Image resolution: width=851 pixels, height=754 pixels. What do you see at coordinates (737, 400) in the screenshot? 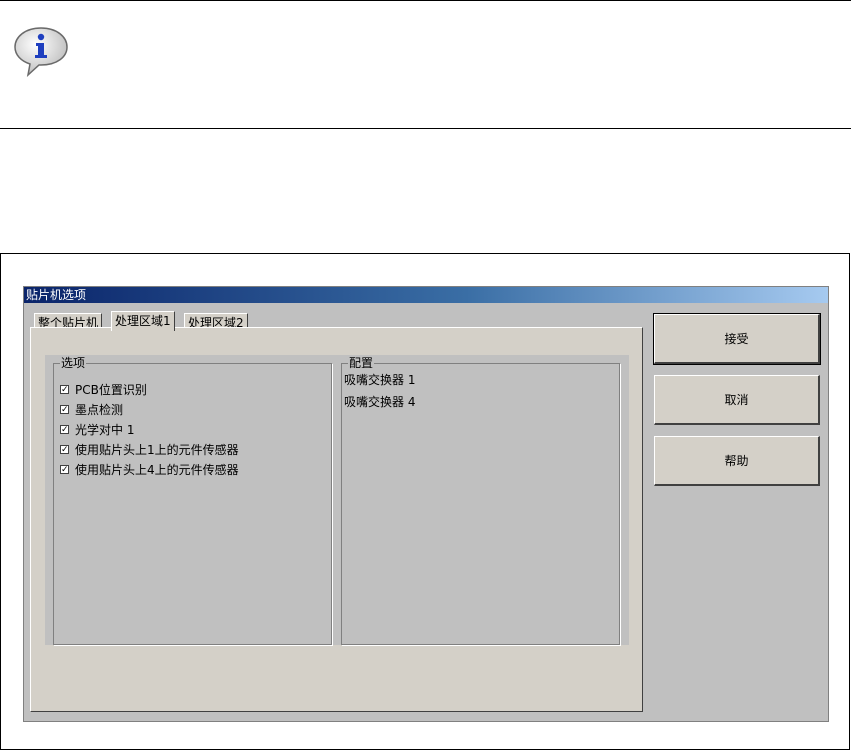
I see `cancel-button: 取消` at bounding box center [737, 400].